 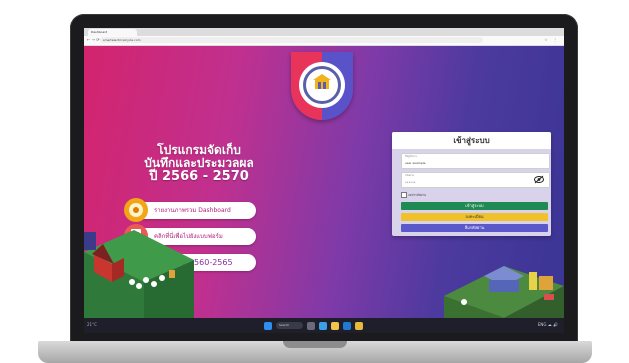 I want to click on os-taskbar: 21°C Search ENG ☁ 🔊, so click(x=324, y=325).